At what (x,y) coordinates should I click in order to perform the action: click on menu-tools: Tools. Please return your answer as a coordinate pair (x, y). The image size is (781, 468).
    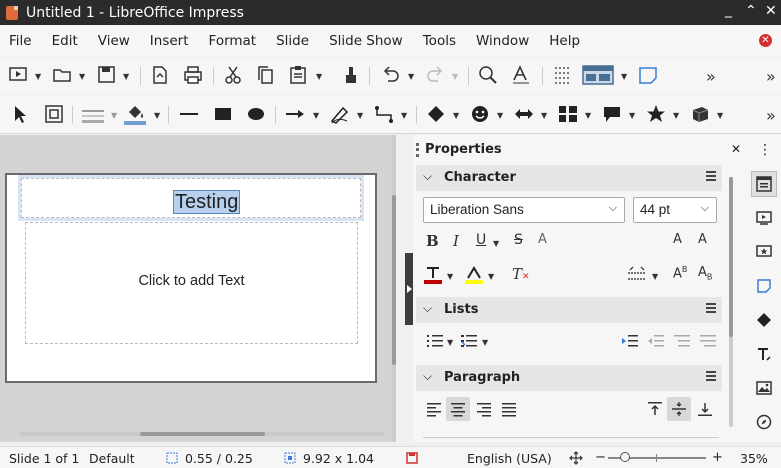
    Looking at the image, I should click on (439, 41).